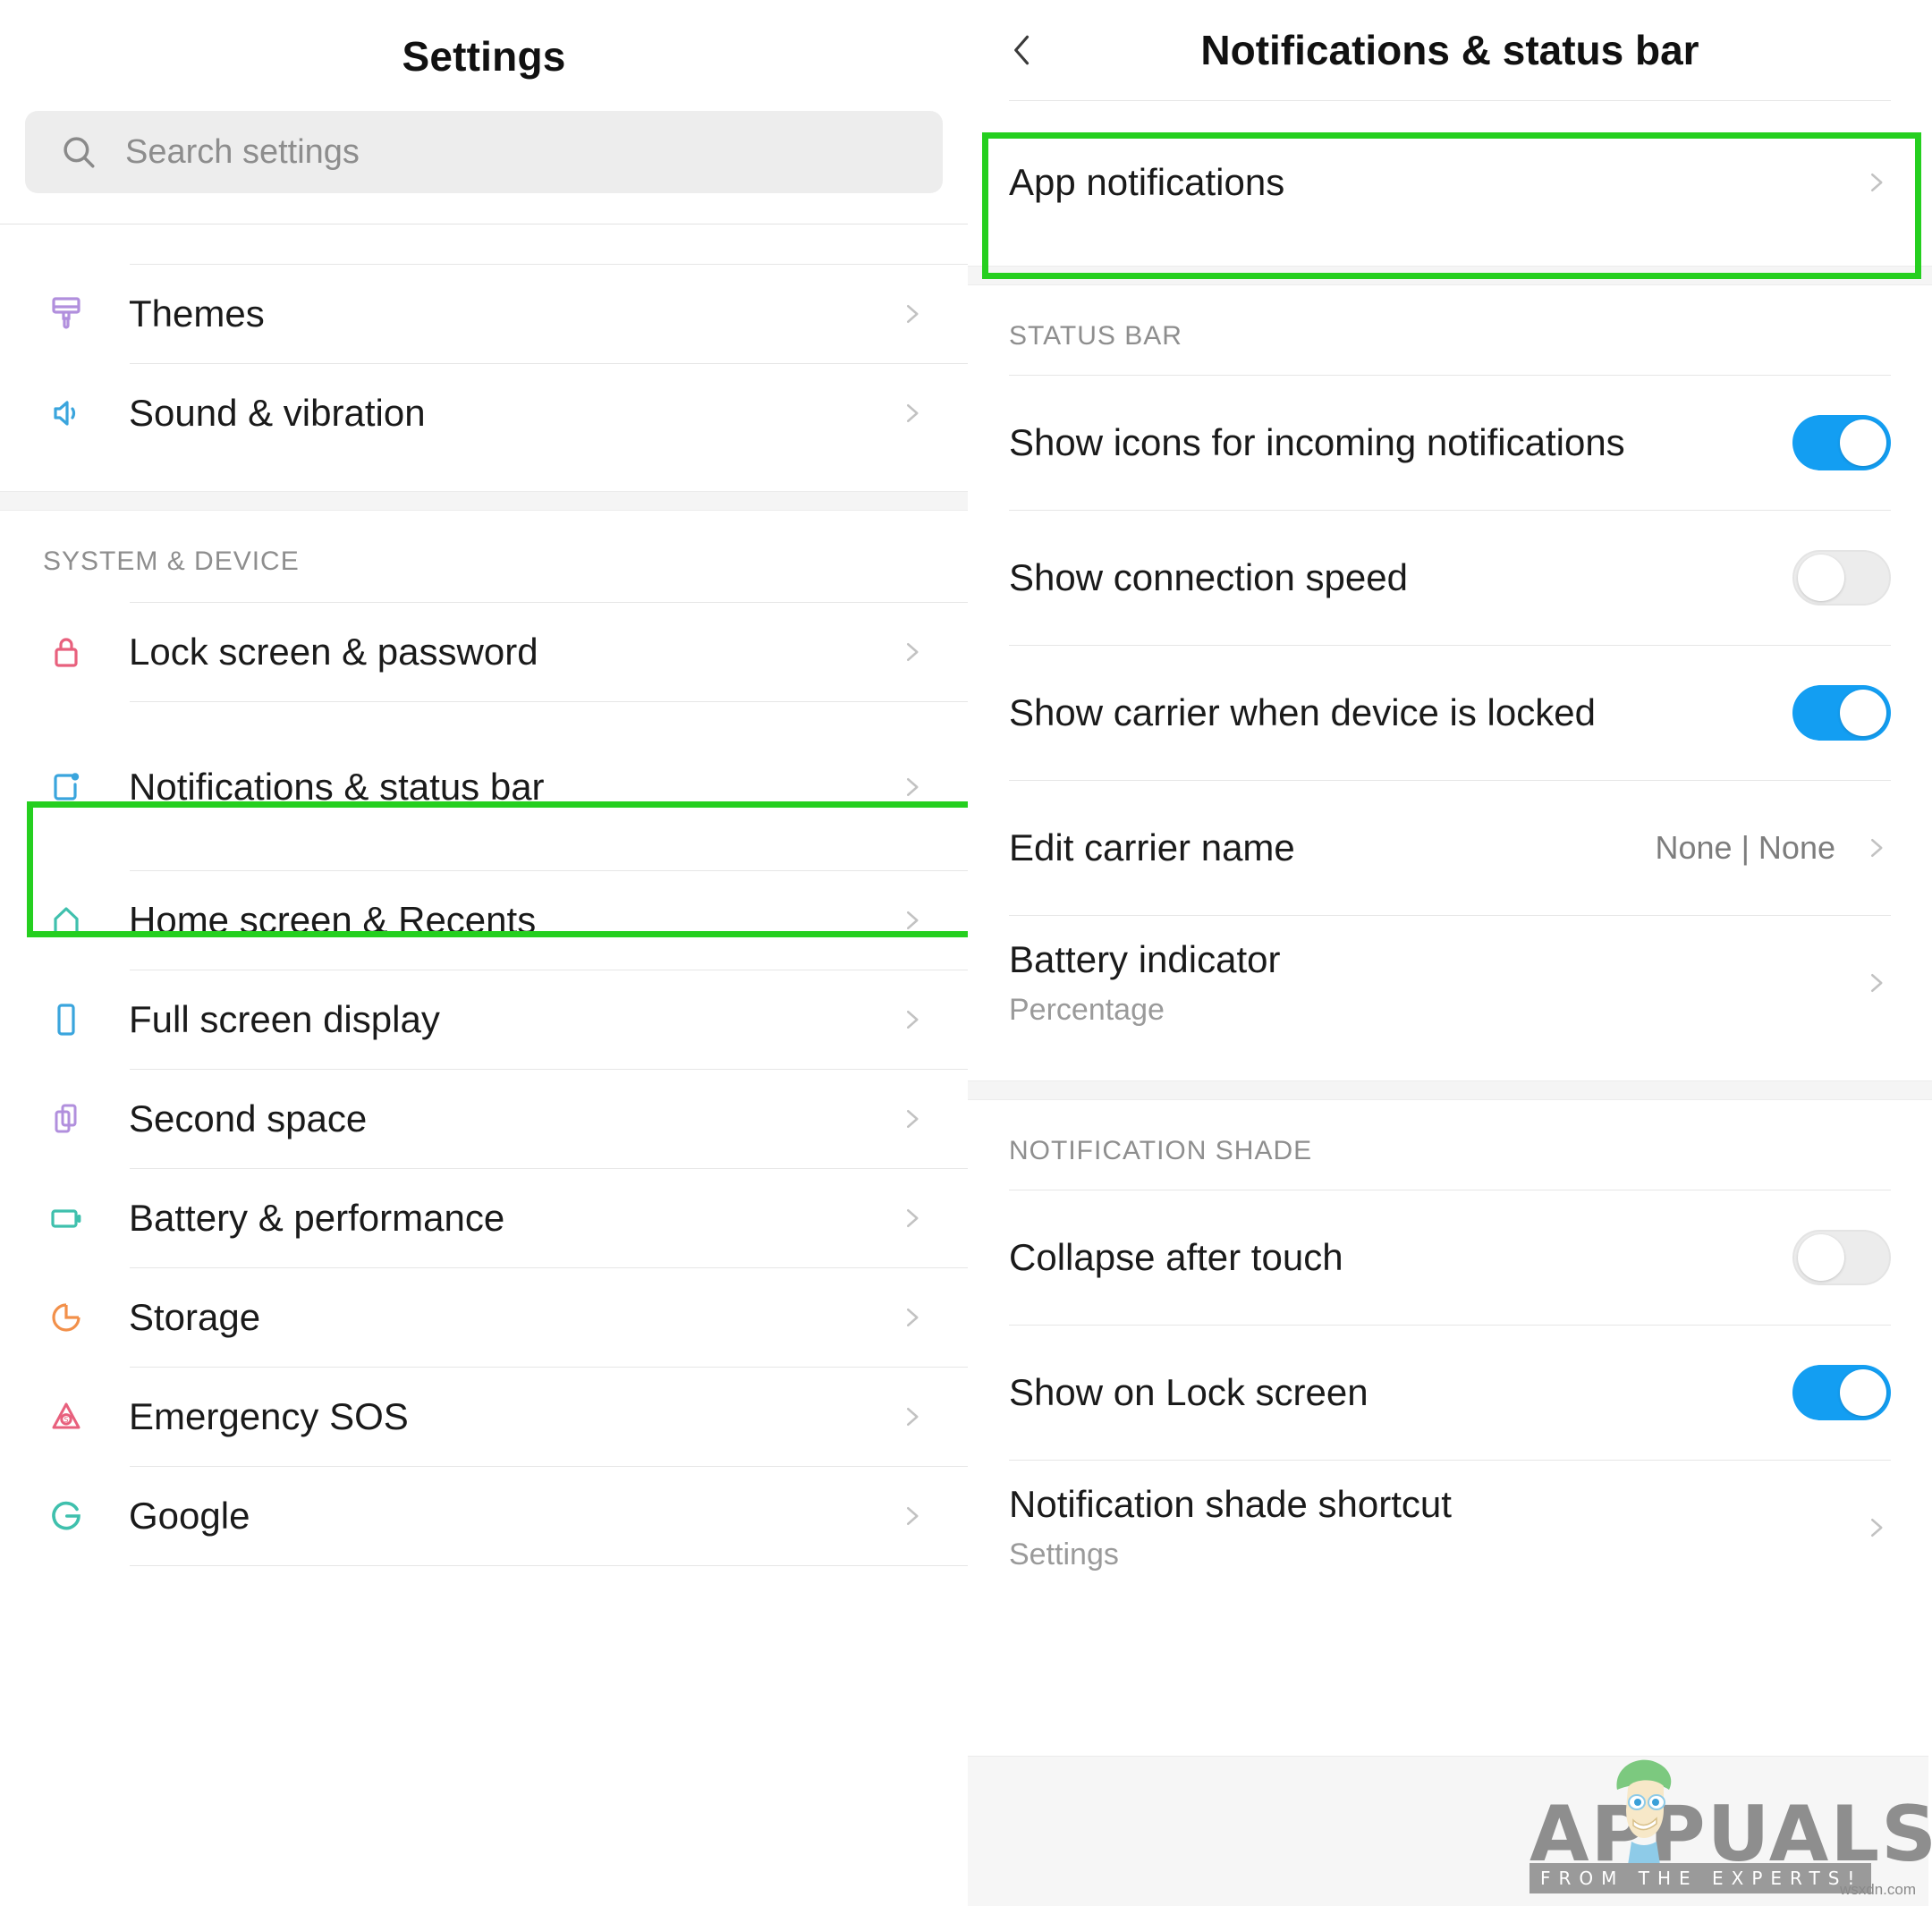 The height and width of the screenshot is (1906, 1932). What do you see at coordinates (1450, 182) in the screenshot?
I see `row-app-notifications: App notifications` at bounding box center [1450, 182].